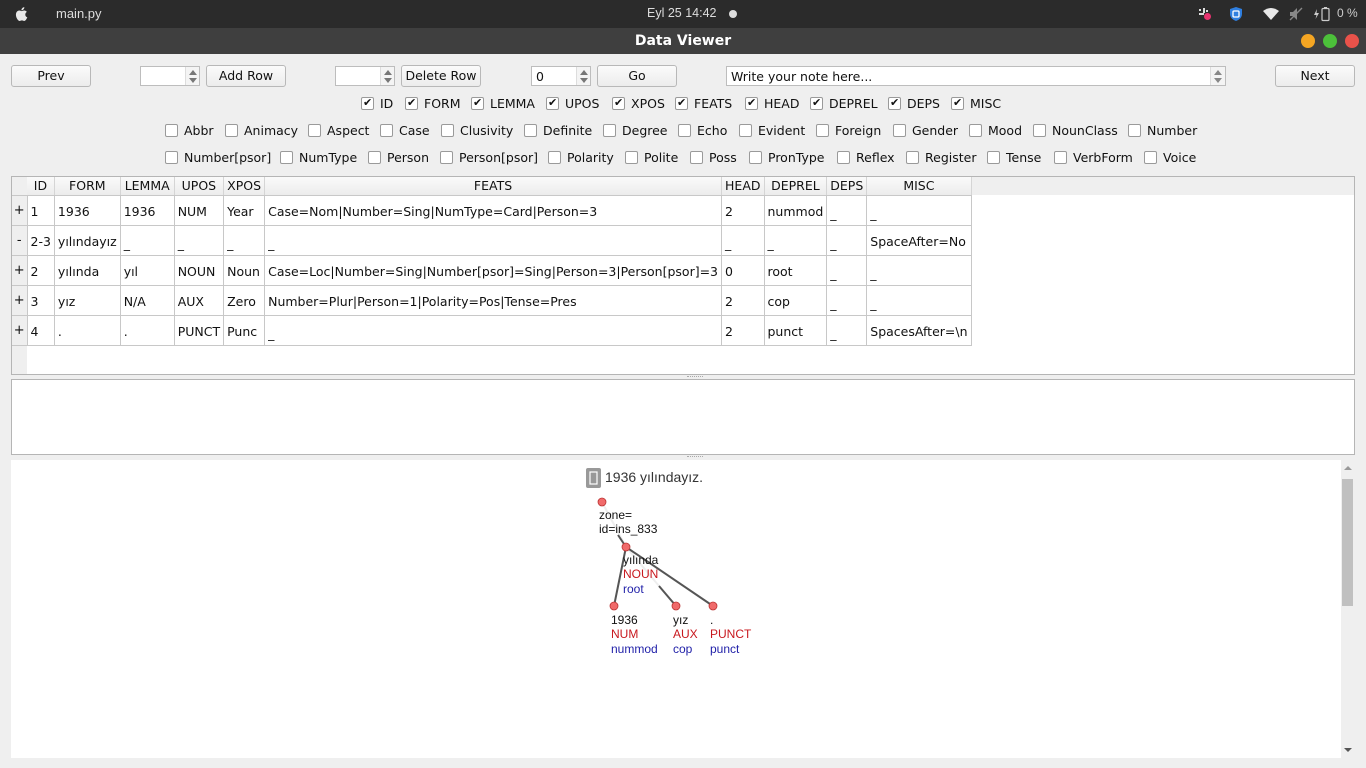 Image resolution: width=1366 pixels, height=768 pixels. What do you see at coordinates (796, 186) in the screenshot?
I see `column-header-deprel: DEPREL` at bounding box center [796, 186].